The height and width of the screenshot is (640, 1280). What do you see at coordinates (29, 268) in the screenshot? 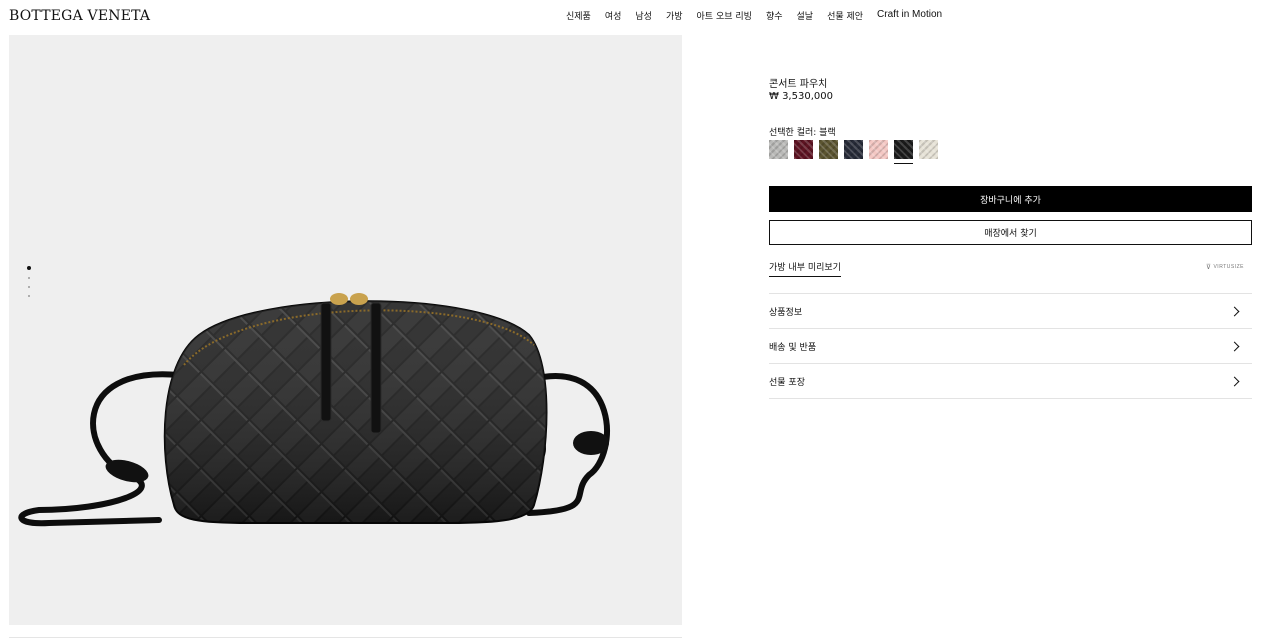
I see `slide-dot-active` at bounding box center [29, 268].